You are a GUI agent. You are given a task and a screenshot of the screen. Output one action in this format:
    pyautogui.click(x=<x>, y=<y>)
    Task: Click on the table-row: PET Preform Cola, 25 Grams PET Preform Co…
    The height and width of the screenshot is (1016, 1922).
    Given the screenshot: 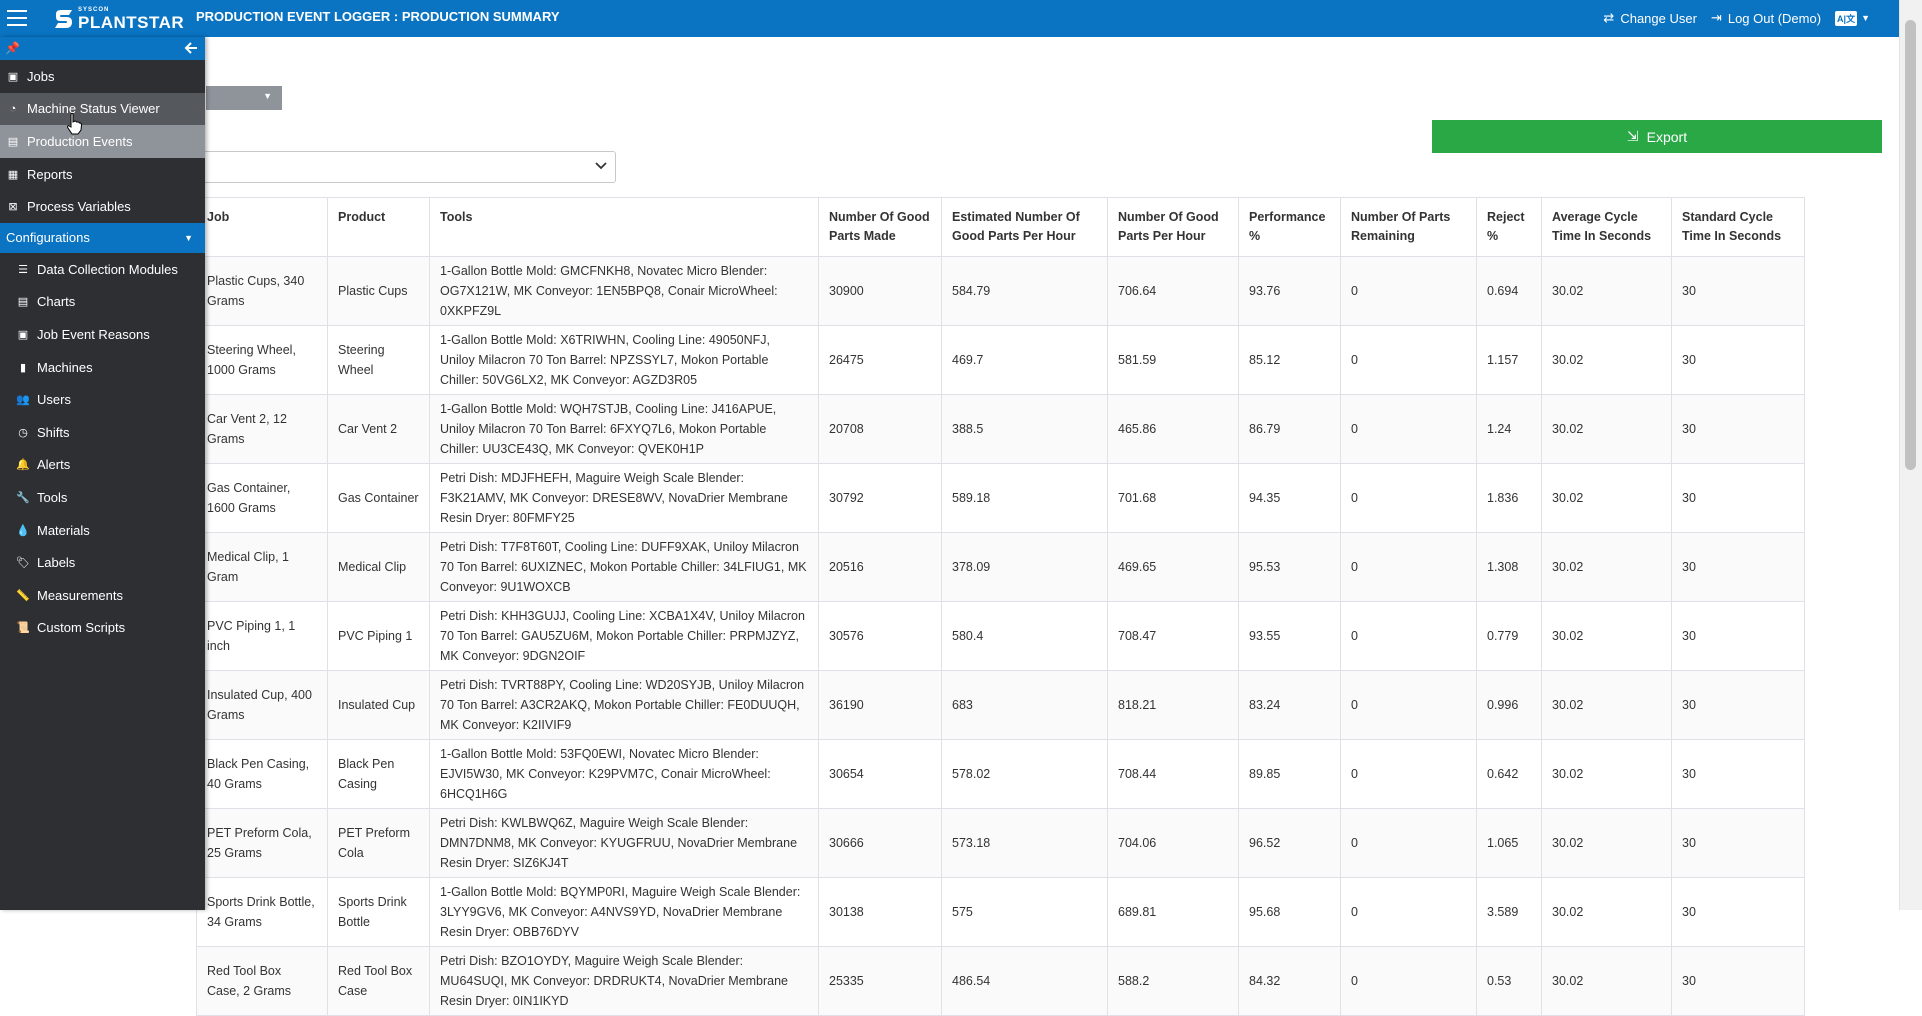 What is the action you would take?
    pyautogui.click(x=1000, y=843)
    